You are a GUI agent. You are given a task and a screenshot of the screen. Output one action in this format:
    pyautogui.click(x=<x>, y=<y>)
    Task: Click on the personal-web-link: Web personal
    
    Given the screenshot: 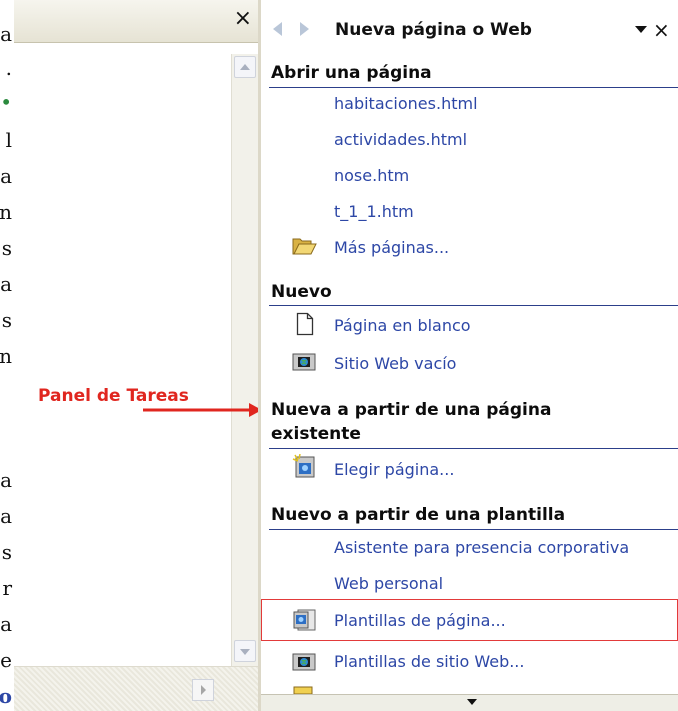 What is the action you would take?
    pyautogui.click(x=388, y=583)
    